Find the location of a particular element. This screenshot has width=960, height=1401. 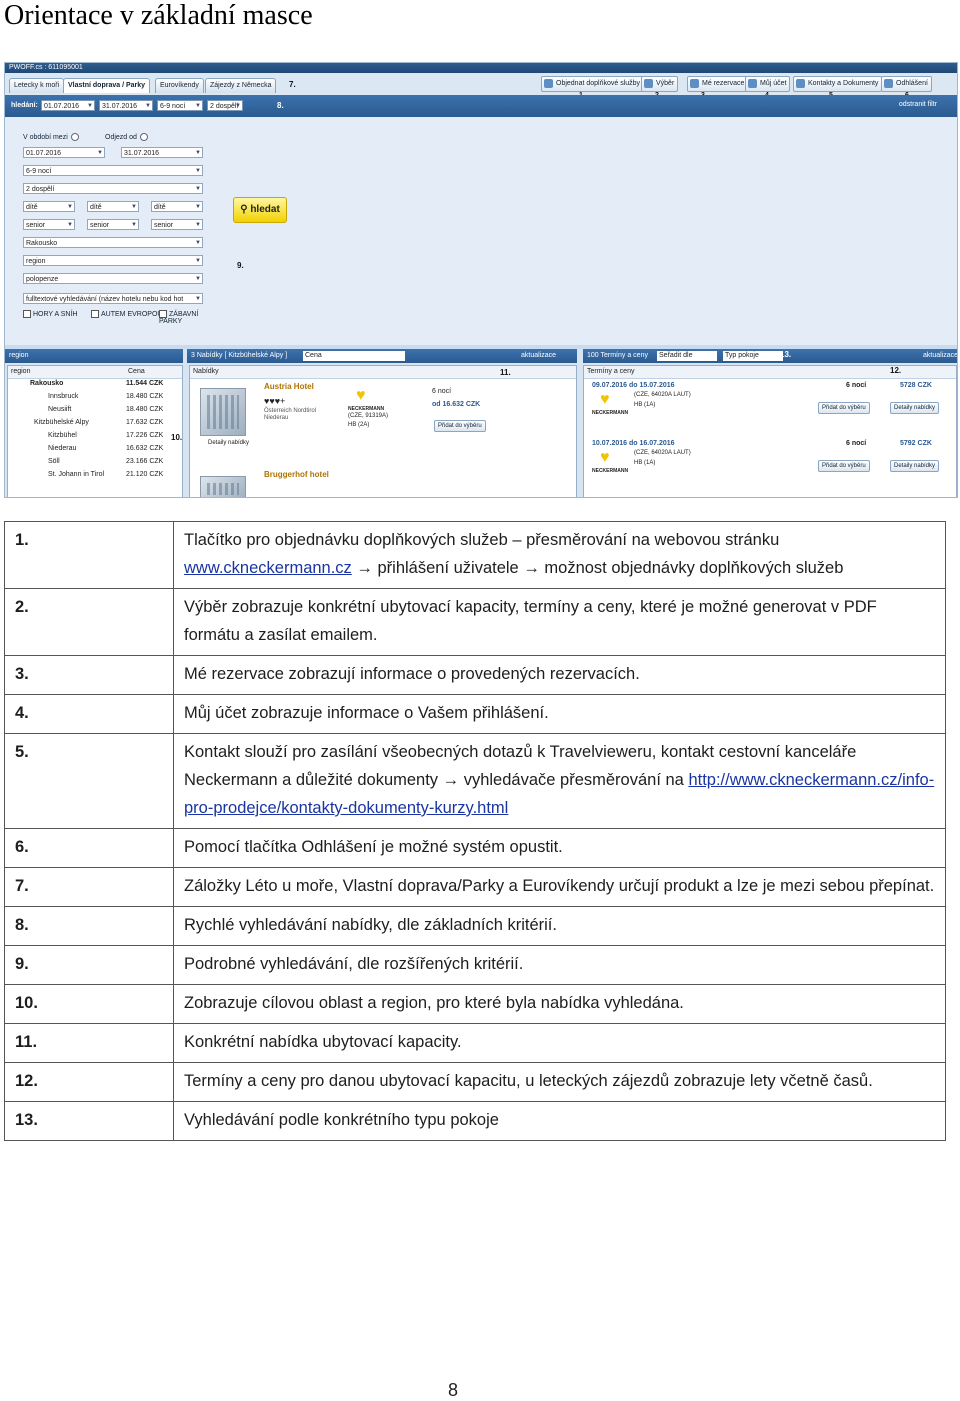

legend-number: 5. is located at coordinates (89, 781).